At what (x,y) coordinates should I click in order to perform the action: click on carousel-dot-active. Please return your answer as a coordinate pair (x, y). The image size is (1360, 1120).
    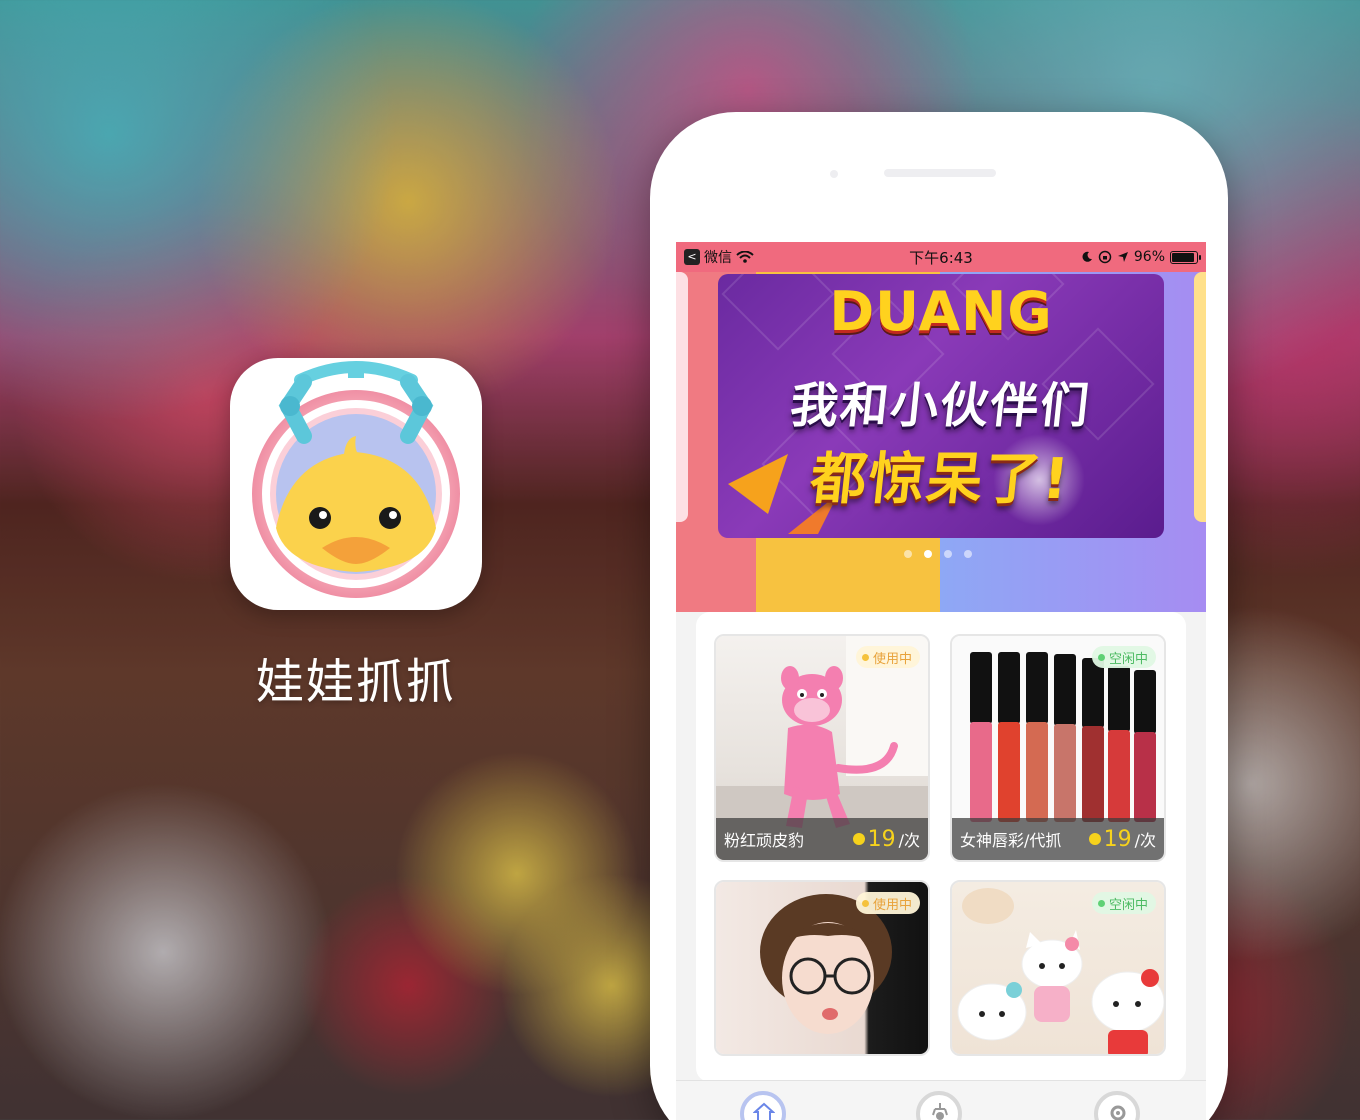
    Looking at the image, I should click on (928, 554).